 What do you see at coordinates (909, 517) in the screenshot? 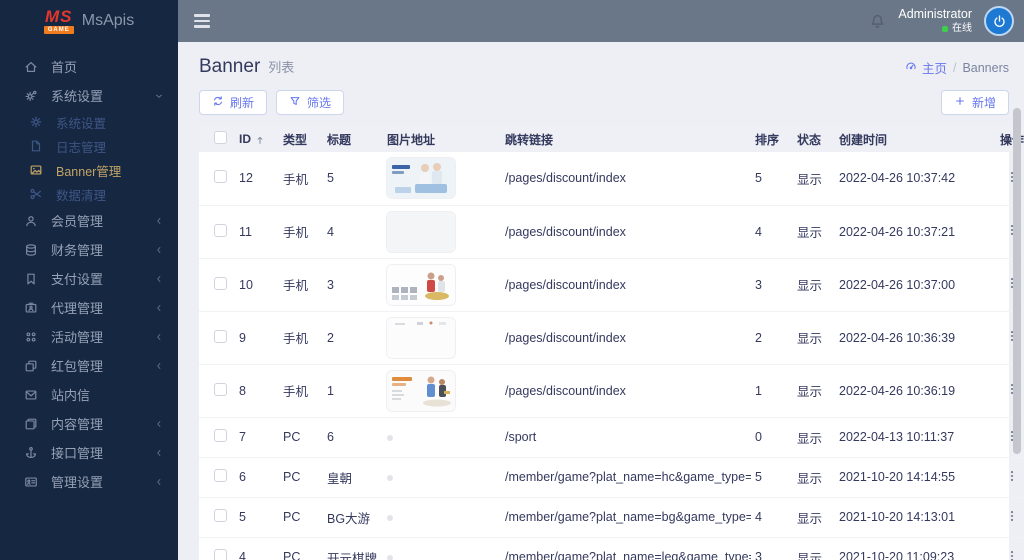
I see `cell-created: 2021-10-20 14:13:01` at bounding box center [909, 517].